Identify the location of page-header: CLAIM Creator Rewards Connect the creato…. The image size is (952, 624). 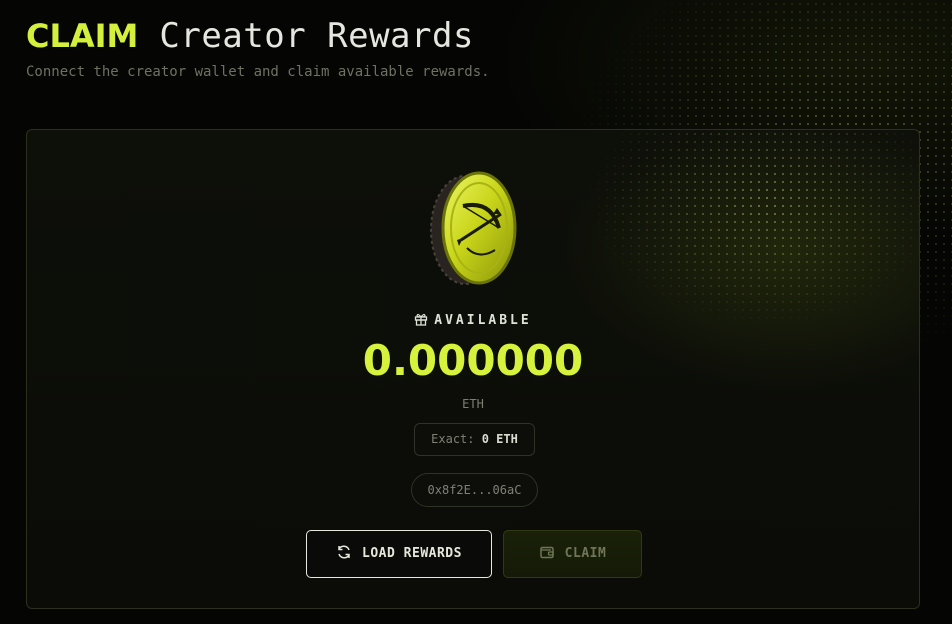
(258, 47).